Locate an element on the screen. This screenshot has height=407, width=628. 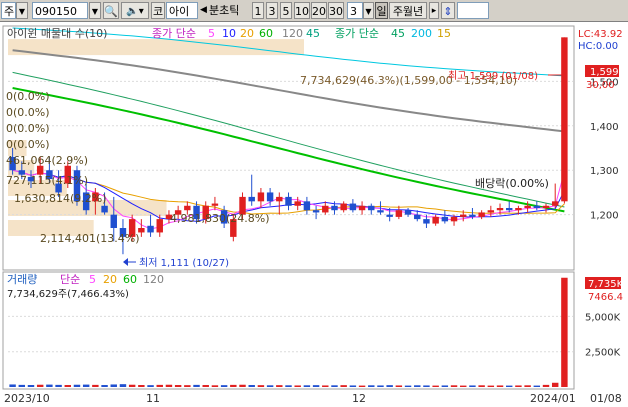
vol-ma-5: 5 is located at coordinates (92, 279).